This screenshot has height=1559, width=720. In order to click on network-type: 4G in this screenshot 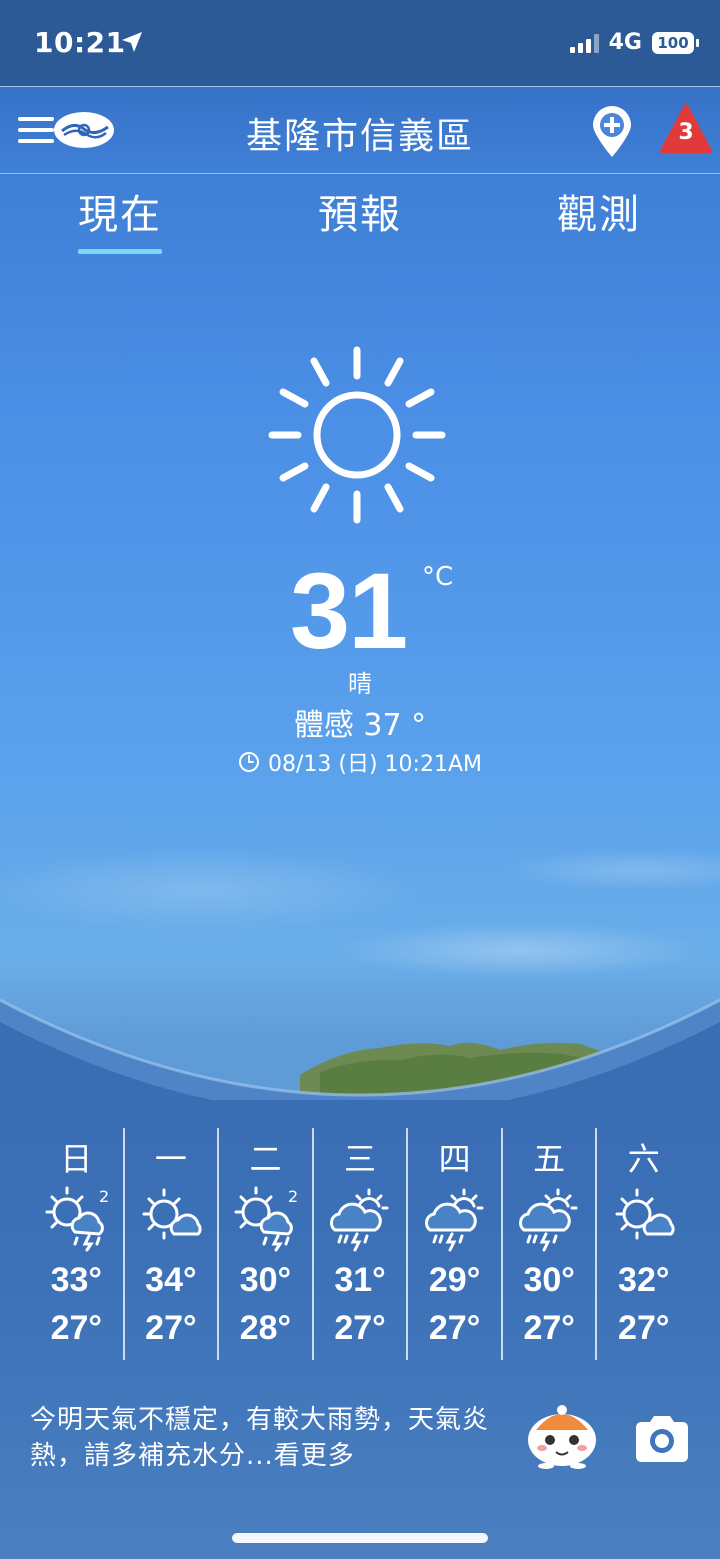, I will do `click(625, 42)`.